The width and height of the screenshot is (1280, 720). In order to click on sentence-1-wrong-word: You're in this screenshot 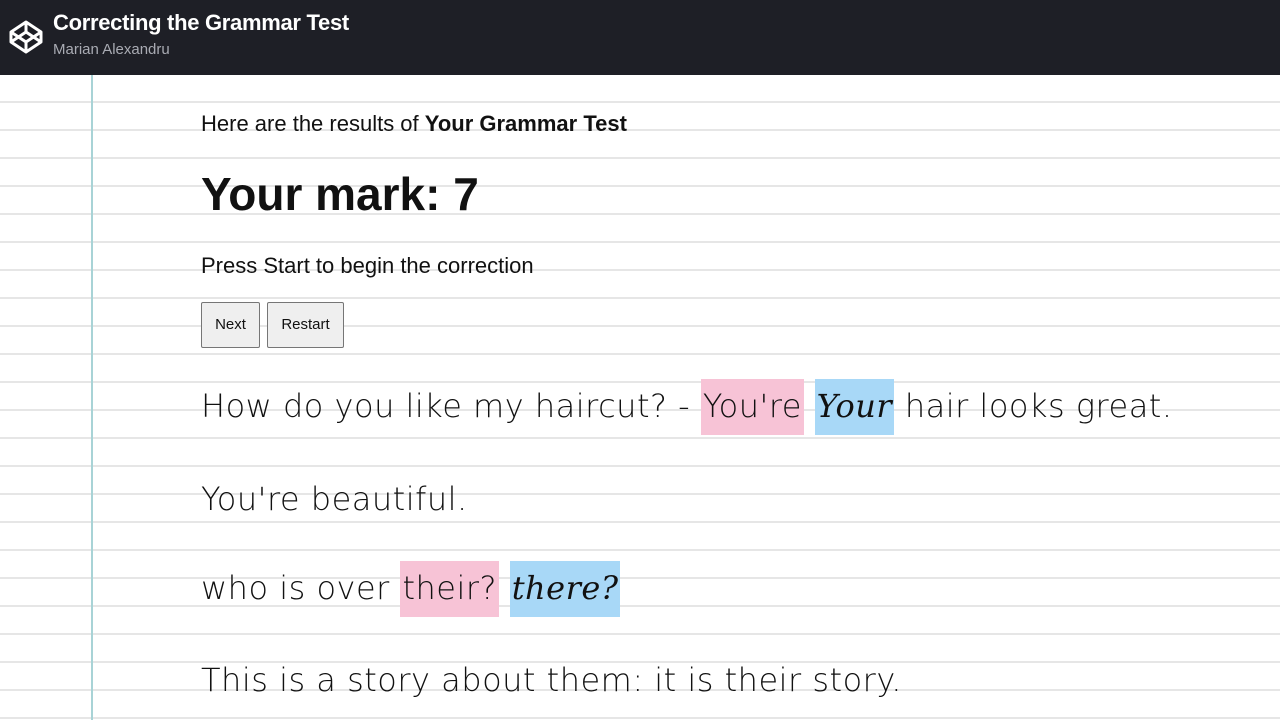, I will do `click(752, 407)`.